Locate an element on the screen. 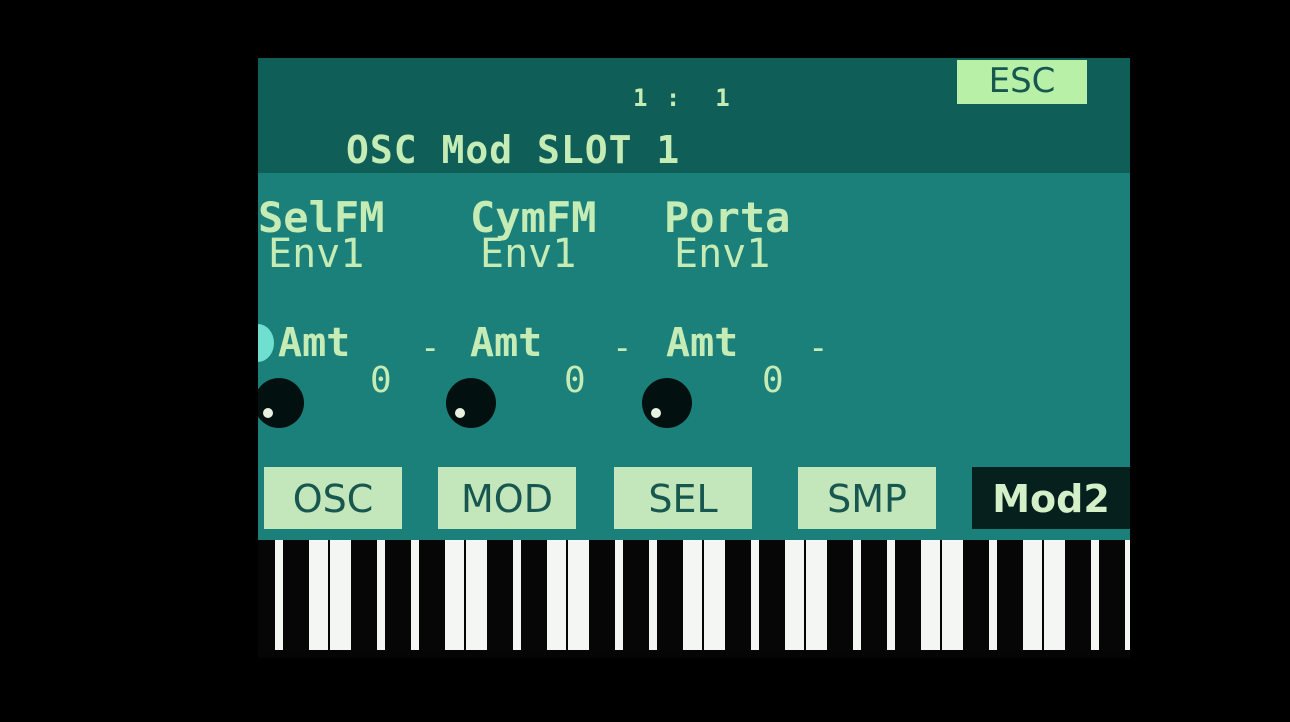 Image resolution: width=1290 pixels, height=722 pixels. mod-slot-1: SelFM Env1 is located at coordinates (358, 237).